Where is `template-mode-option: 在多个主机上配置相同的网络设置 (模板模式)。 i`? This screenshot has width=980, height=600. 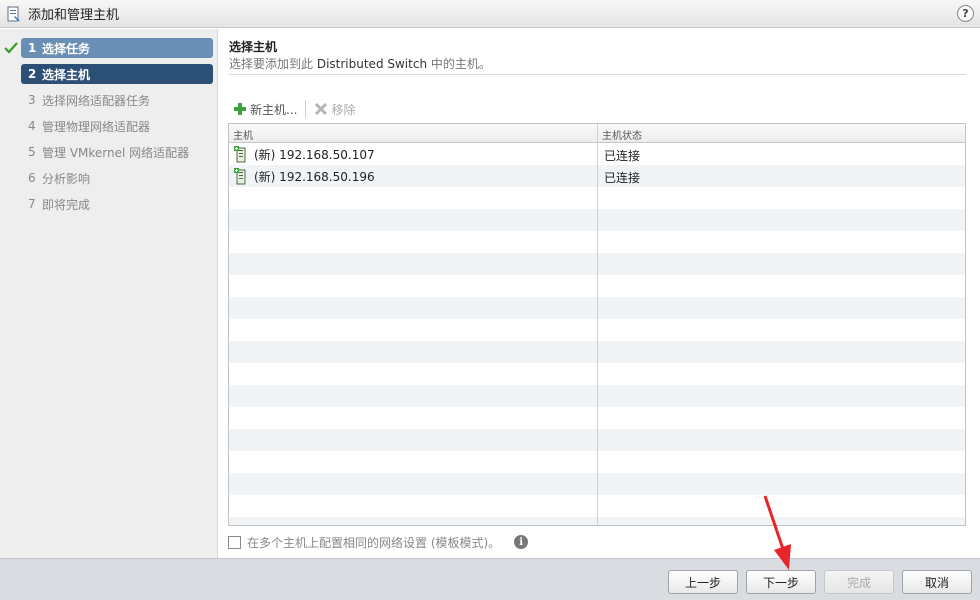 template-mode-option: 在多个主机上配置相同的网络设置 (模板模式)。 i is located at coordinates (378, 542).